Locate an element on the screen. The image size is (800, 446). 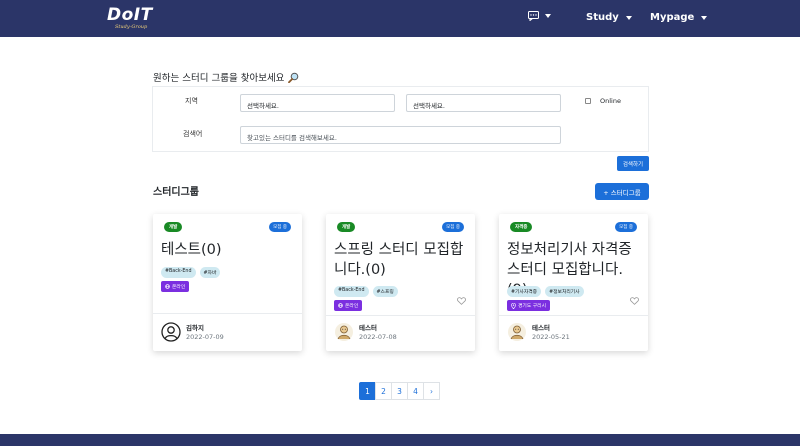
card-title: 테스트(0) is located at coordinates (191, 250).